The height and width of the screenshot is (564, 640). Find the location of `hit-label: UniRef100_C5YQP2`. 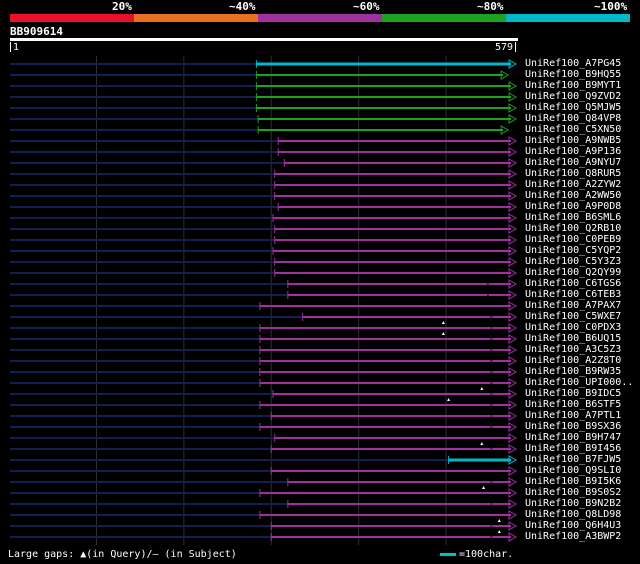

hit-label: UniRef100_C5YQP2 is located at coordinates (573, 250).